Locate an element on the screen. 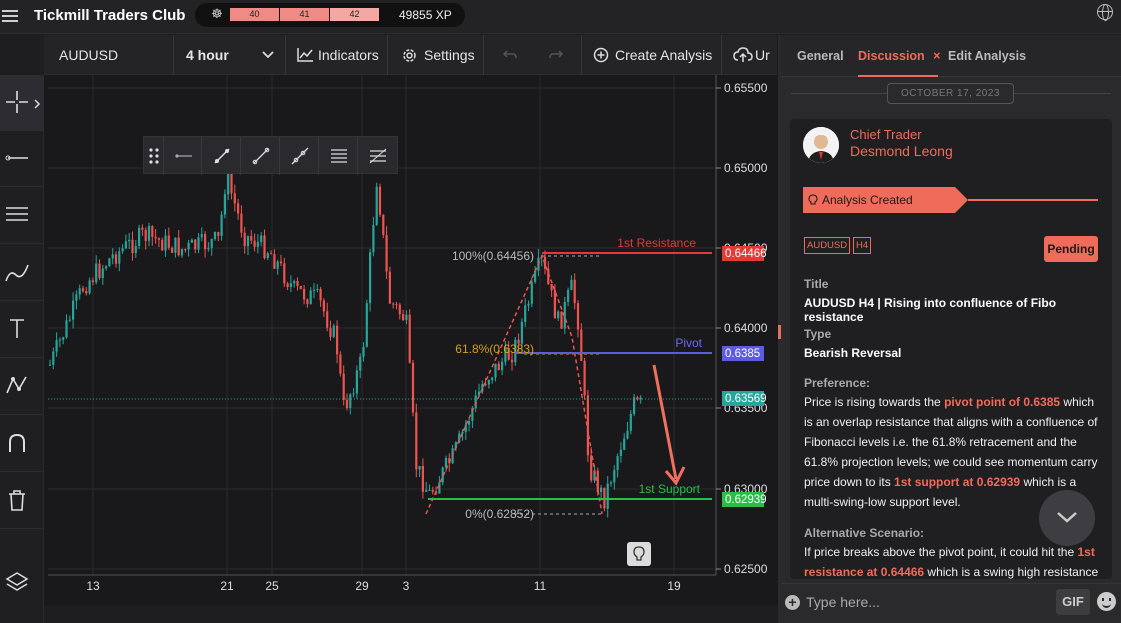 This screenshot has height=623, width=1121. interval-select: 4 hour is located at coordinates (230, 55).